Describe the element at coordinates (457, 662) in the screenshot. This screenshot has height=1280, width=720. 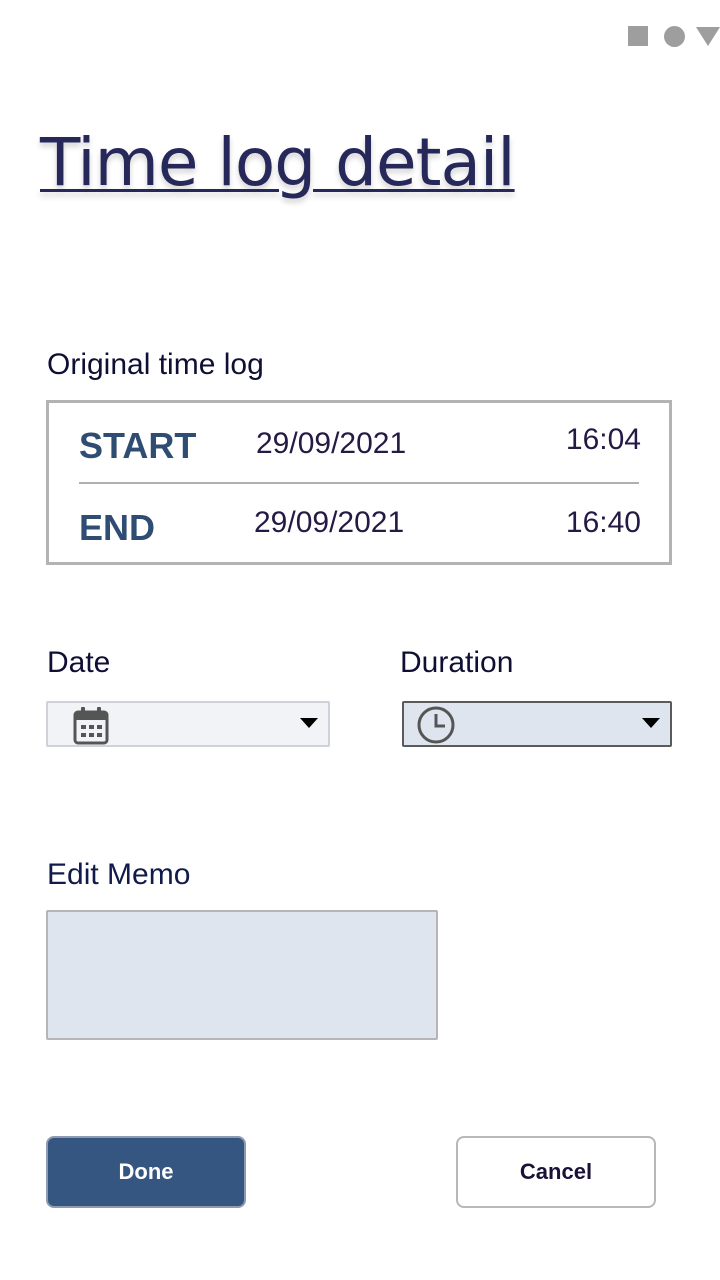
I see `duration-label: Duration` at that location.